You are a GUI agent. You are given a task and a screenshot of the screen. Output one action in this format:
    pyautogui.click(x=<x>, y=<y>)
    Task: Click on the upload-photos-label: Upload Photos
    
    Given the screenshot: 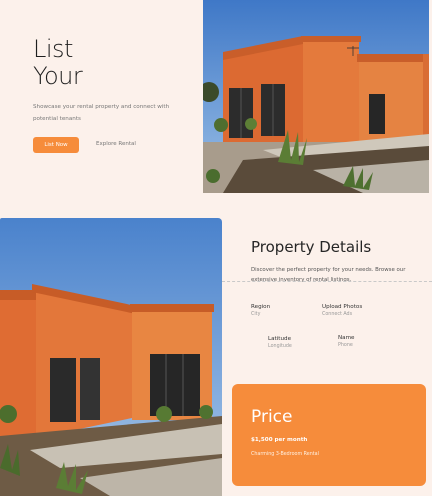 What is the action you would take?
    pyautogui.click(x=342, y=307)
    